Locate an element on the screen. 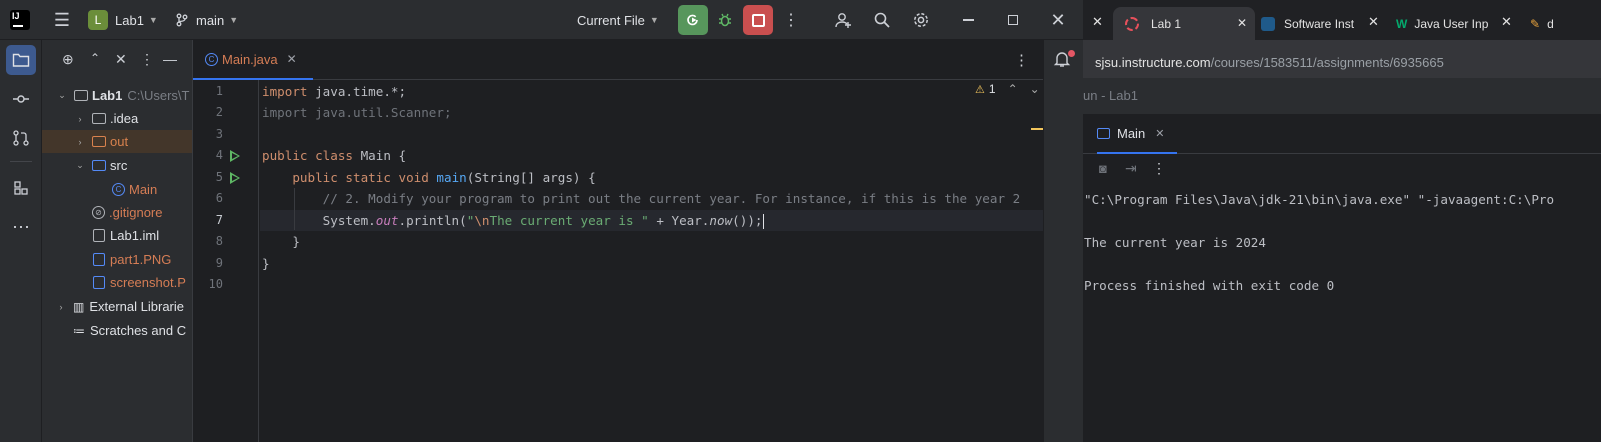 The height and width of the screenshot is (442, 1601). stop-icon is located at coordinates (758, 20).